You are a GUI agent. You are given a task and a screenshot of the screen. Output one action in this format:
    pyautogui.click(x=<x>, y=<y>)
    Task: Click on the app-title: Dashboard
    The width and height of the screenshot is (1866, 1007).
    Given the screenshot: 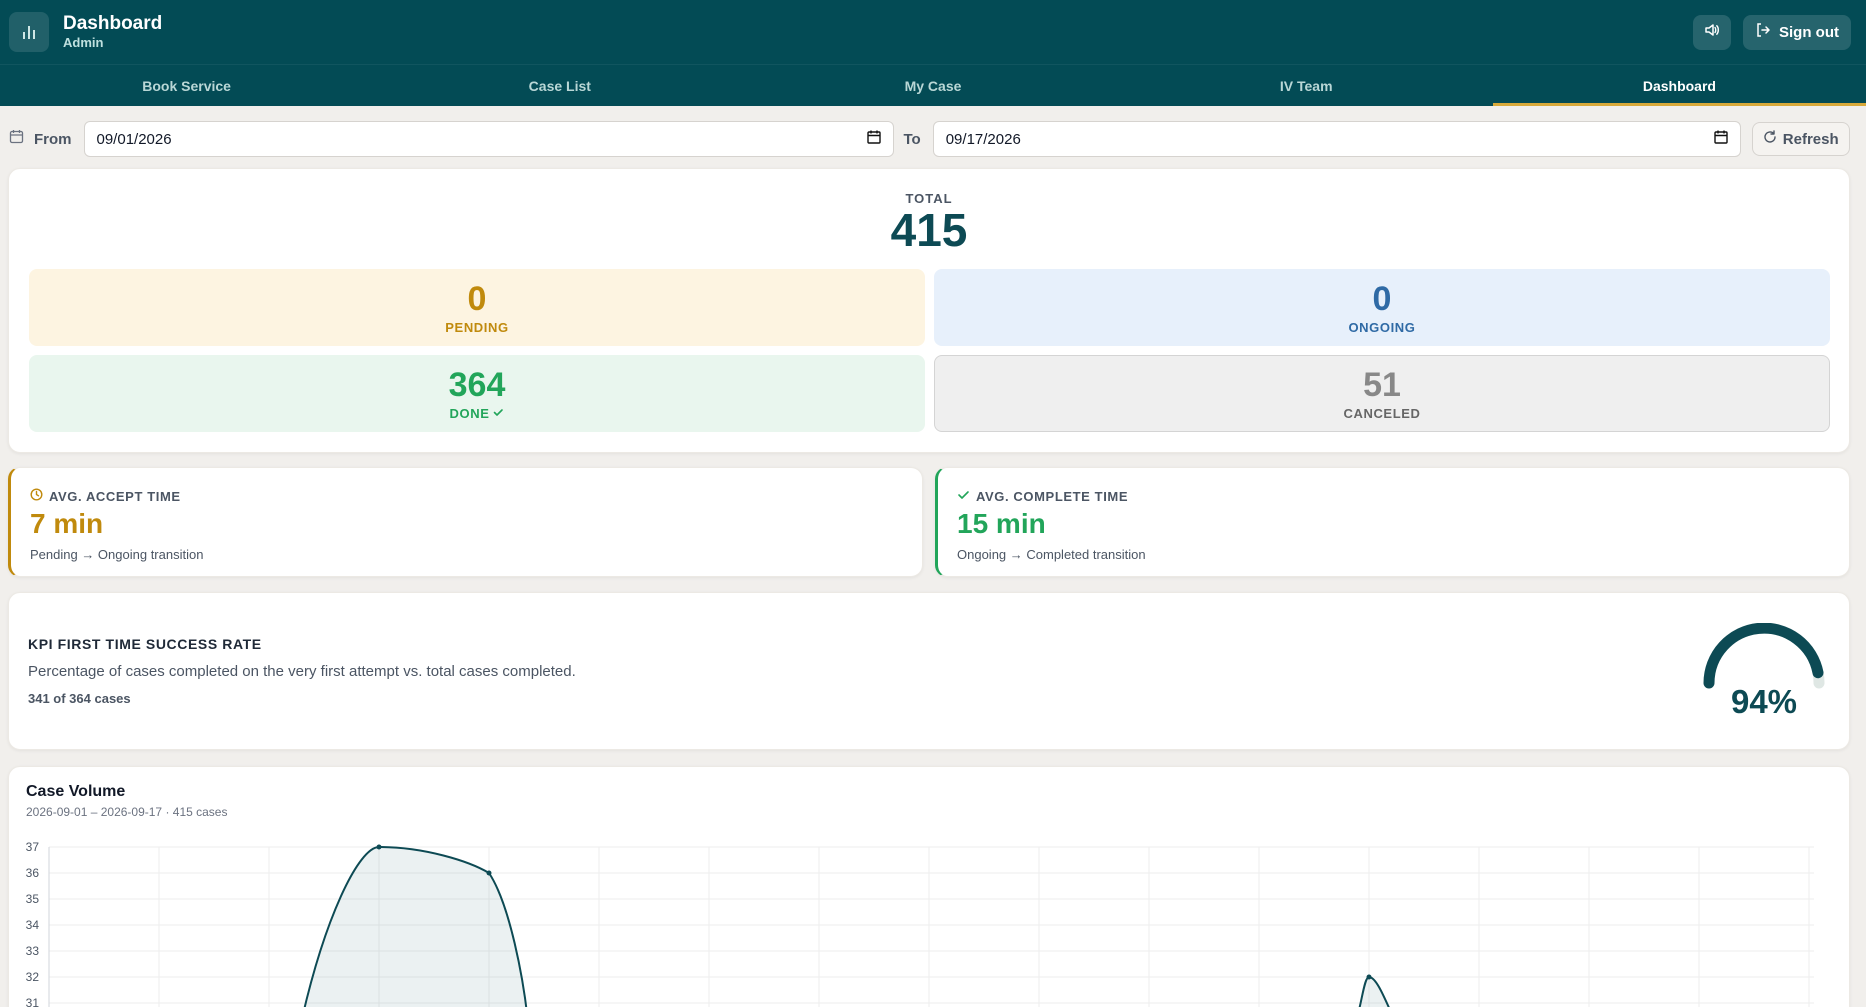 What is the action you would take?
    pyautogui.click(x=113, y=23)
    